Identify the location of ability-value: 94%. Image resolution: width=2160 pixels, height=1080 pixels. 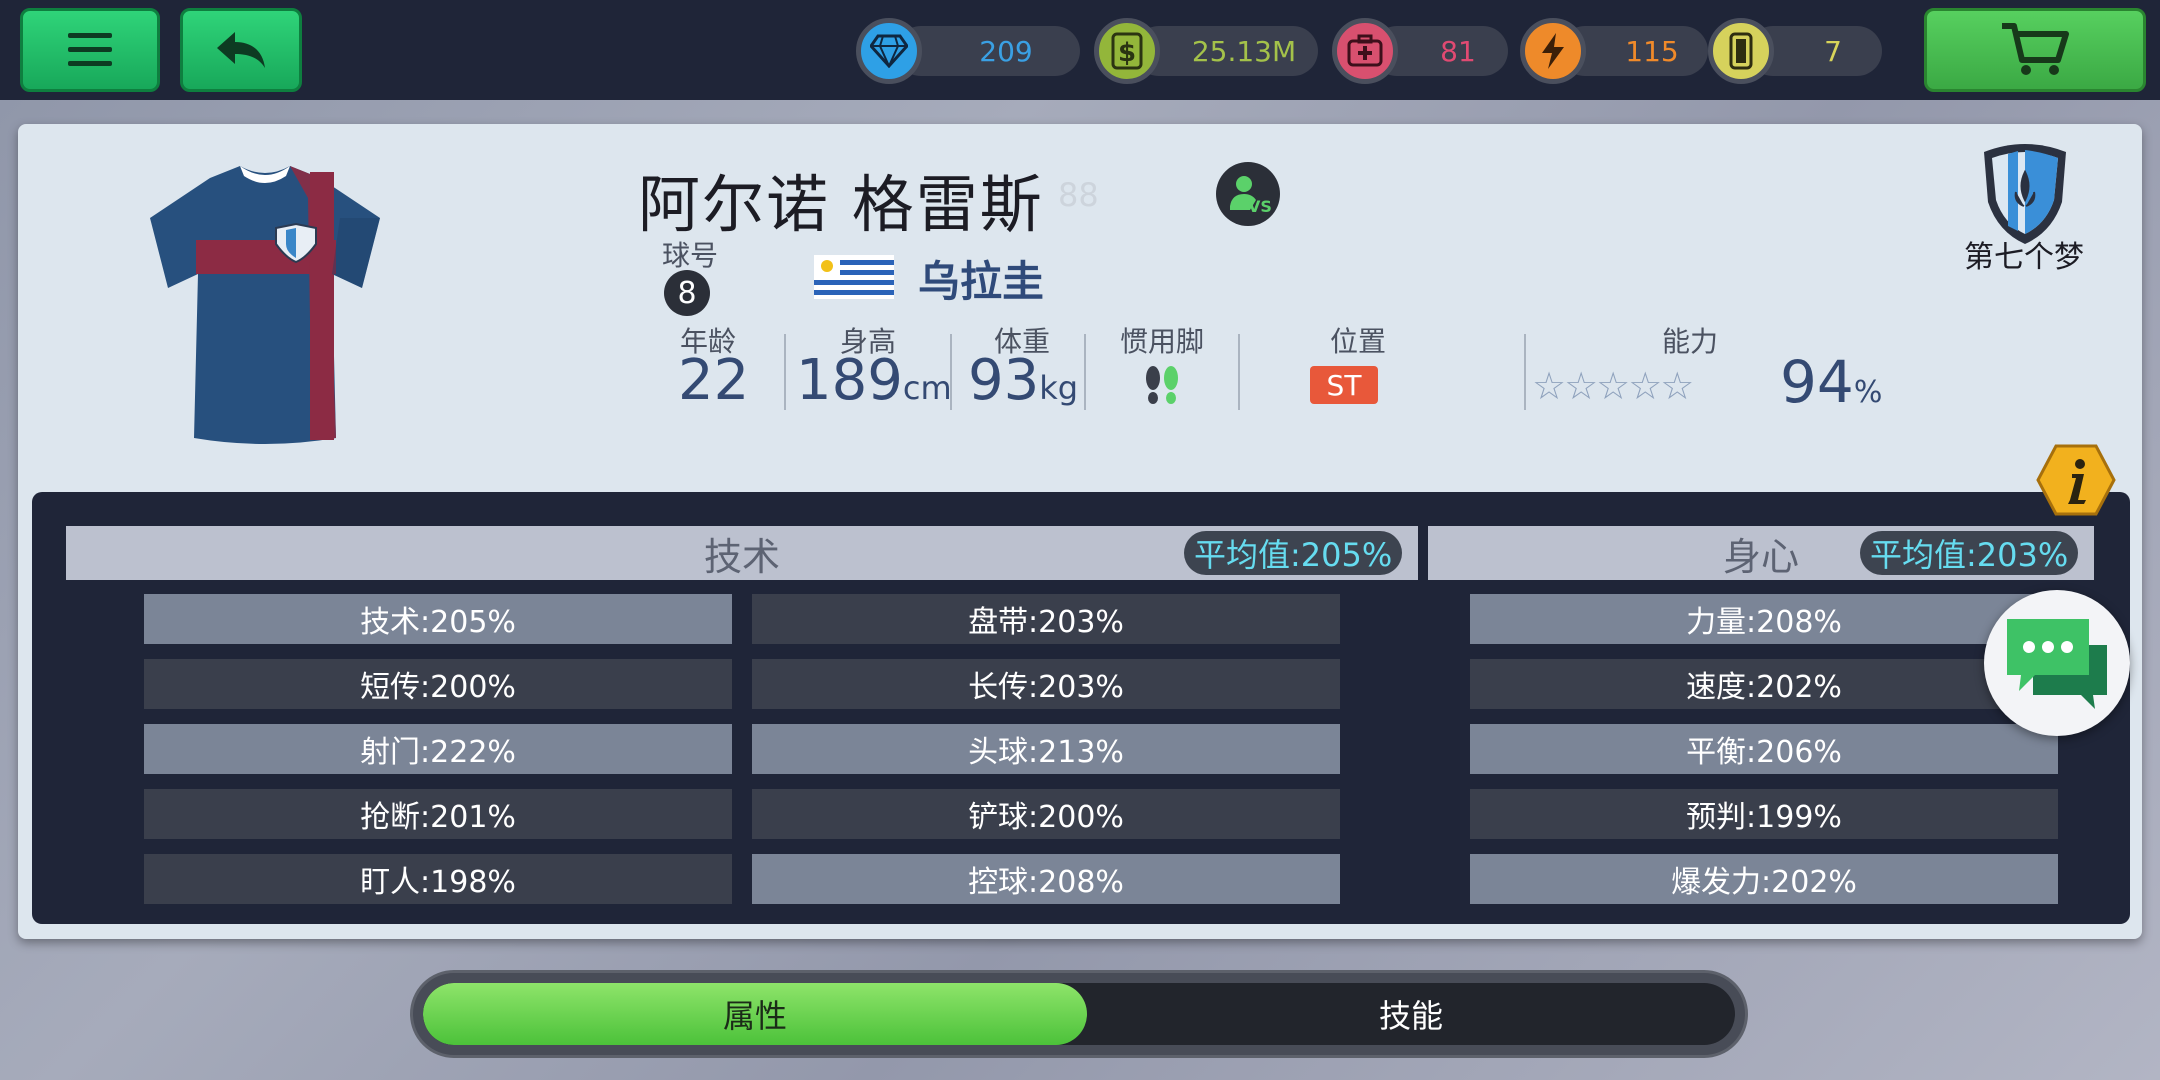
(1831, 382).